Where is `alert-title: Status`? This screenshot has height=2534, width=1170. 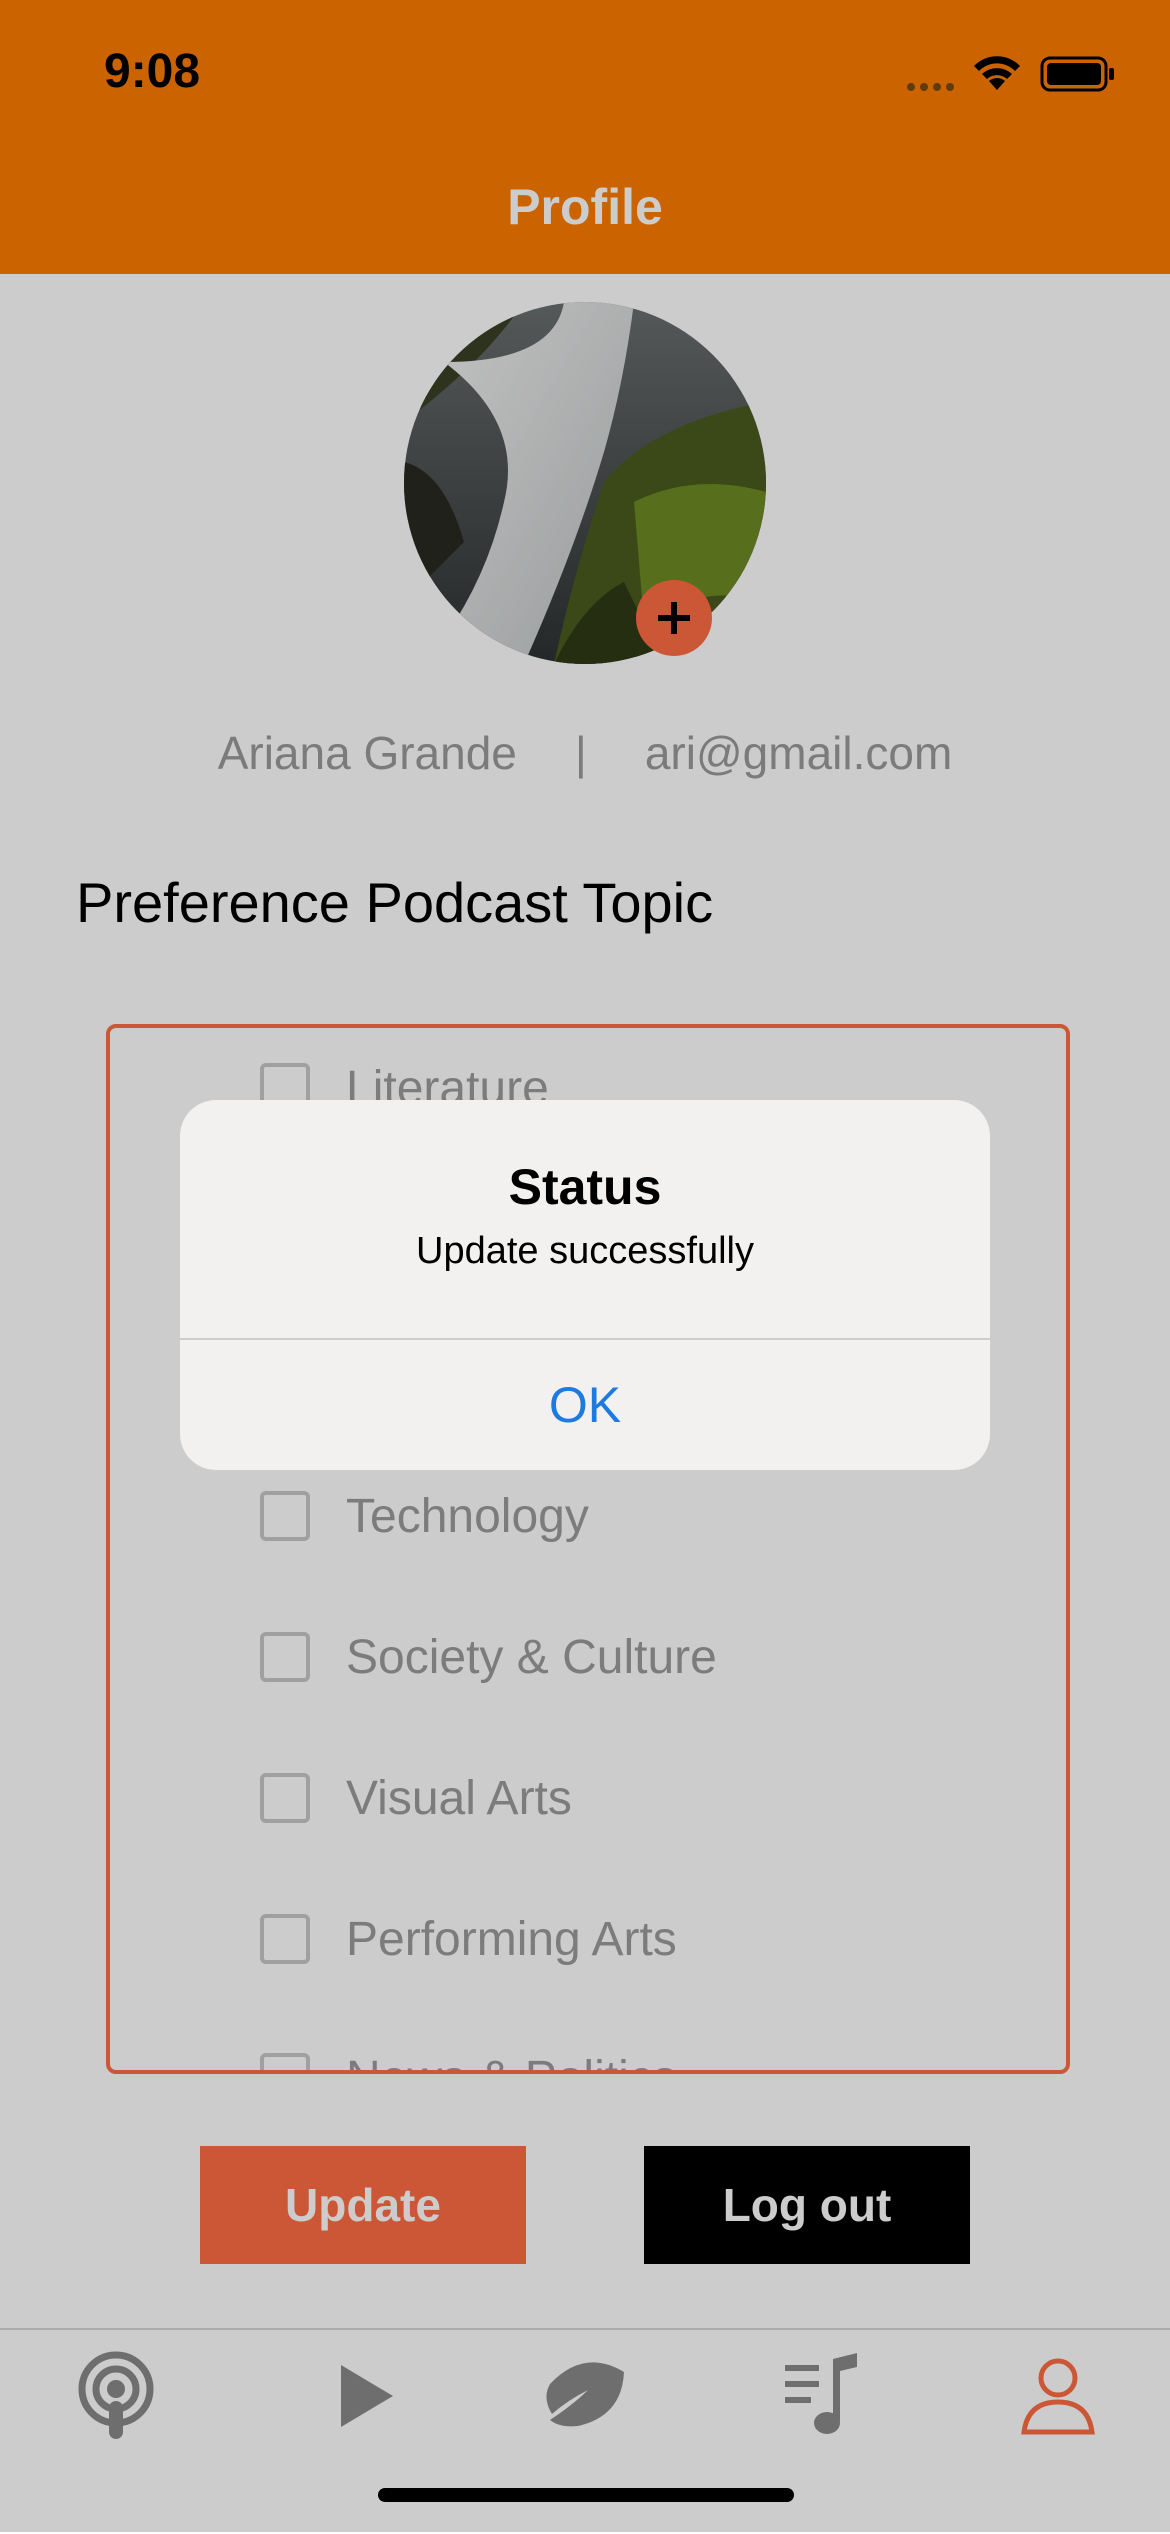 alert-title: Status is located at coordinates (585, 1187).